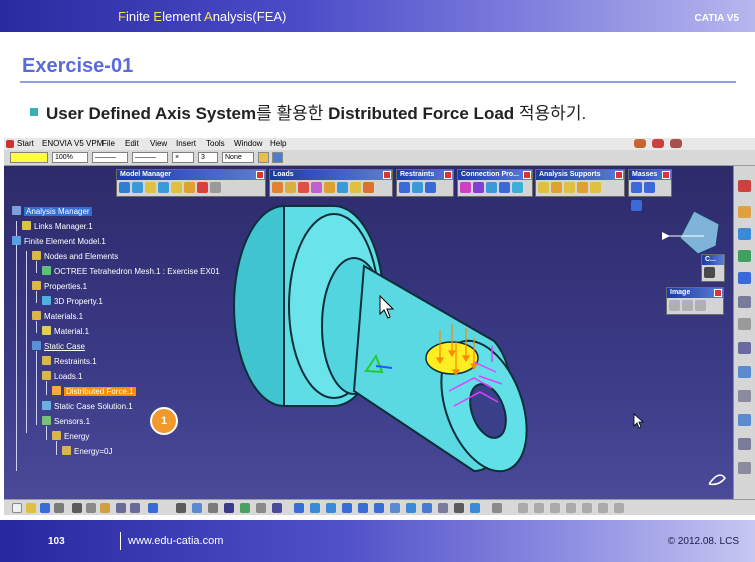 The image size is (755, 562). Describe the element at coordinates (72, 301) in the screenshot. I see `tree-node-3d-property: 3D Property.1` at that location.